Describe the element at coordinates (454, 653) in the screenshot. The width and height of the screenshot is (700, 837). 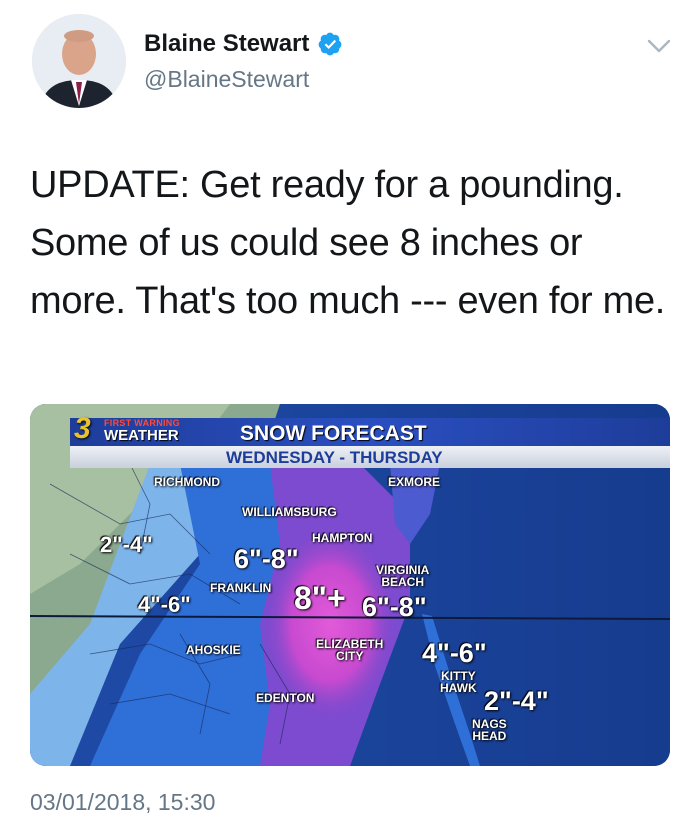
I see `amount-obx-north: 4"-6"` at that location.